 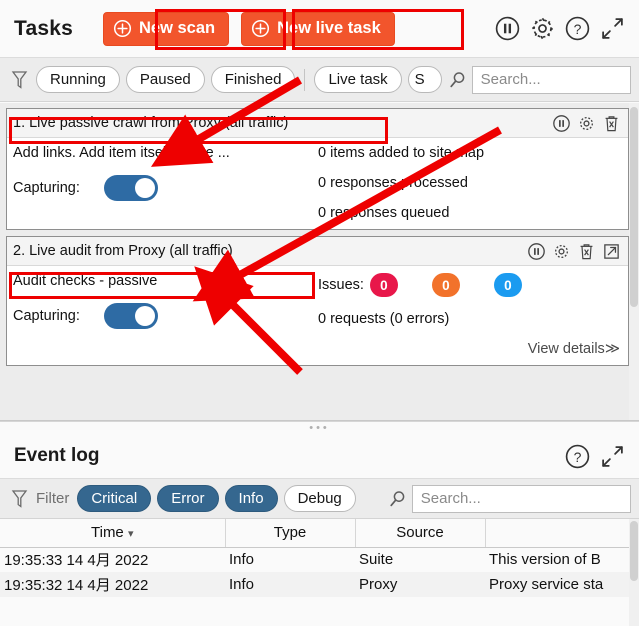 I want to click on chevron-down-icon: ▾, so click(x=130, y=534).